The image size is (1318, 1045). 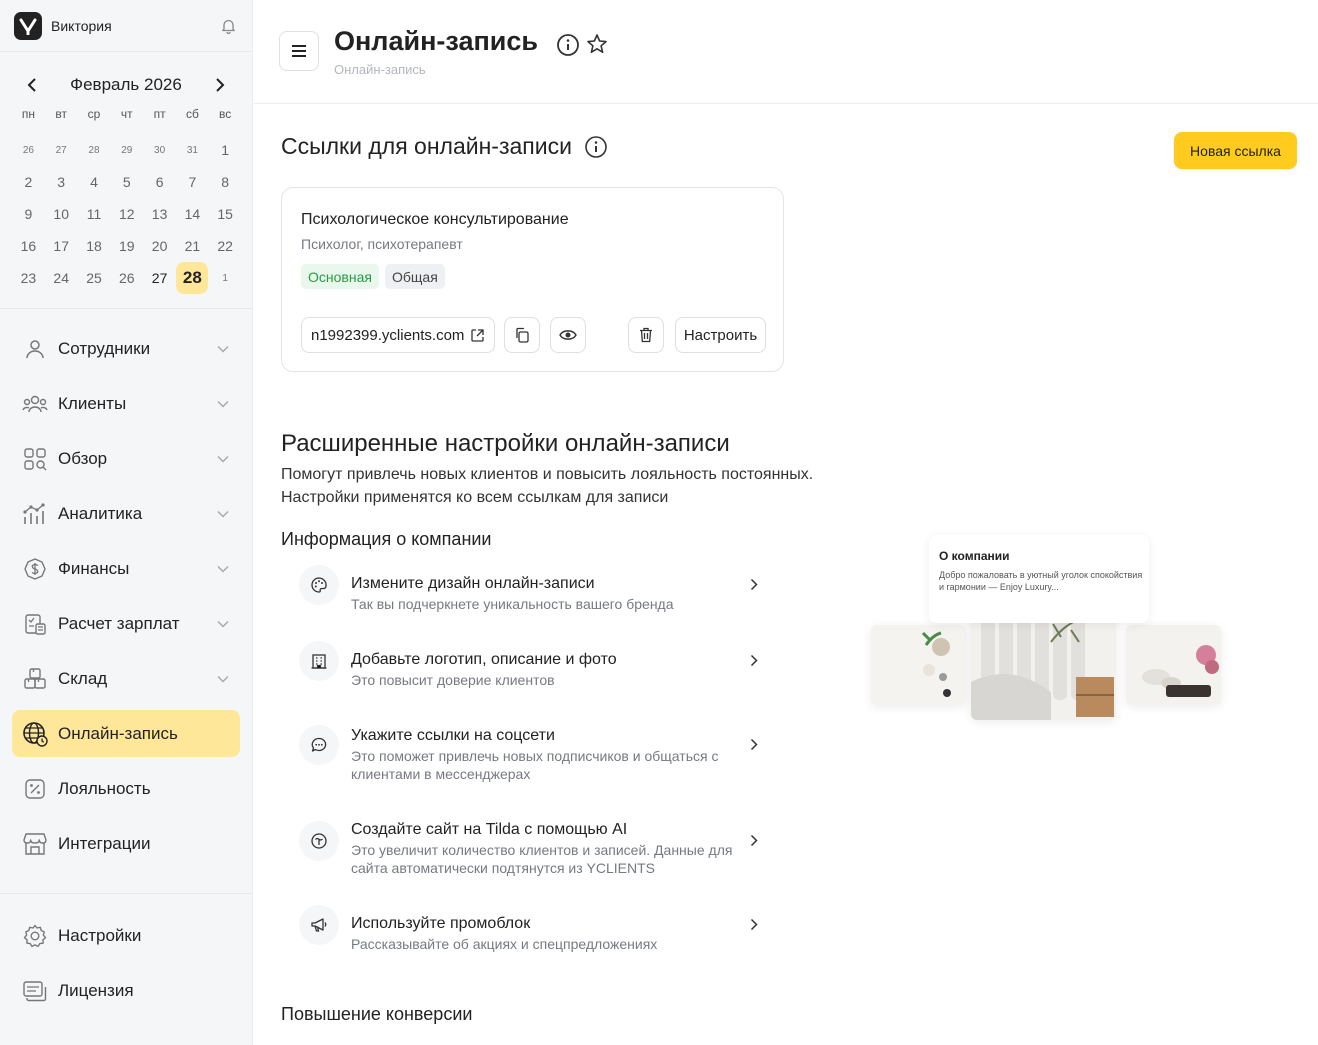 I want to click on calendar-day: 28, so click(x=94, y=150).